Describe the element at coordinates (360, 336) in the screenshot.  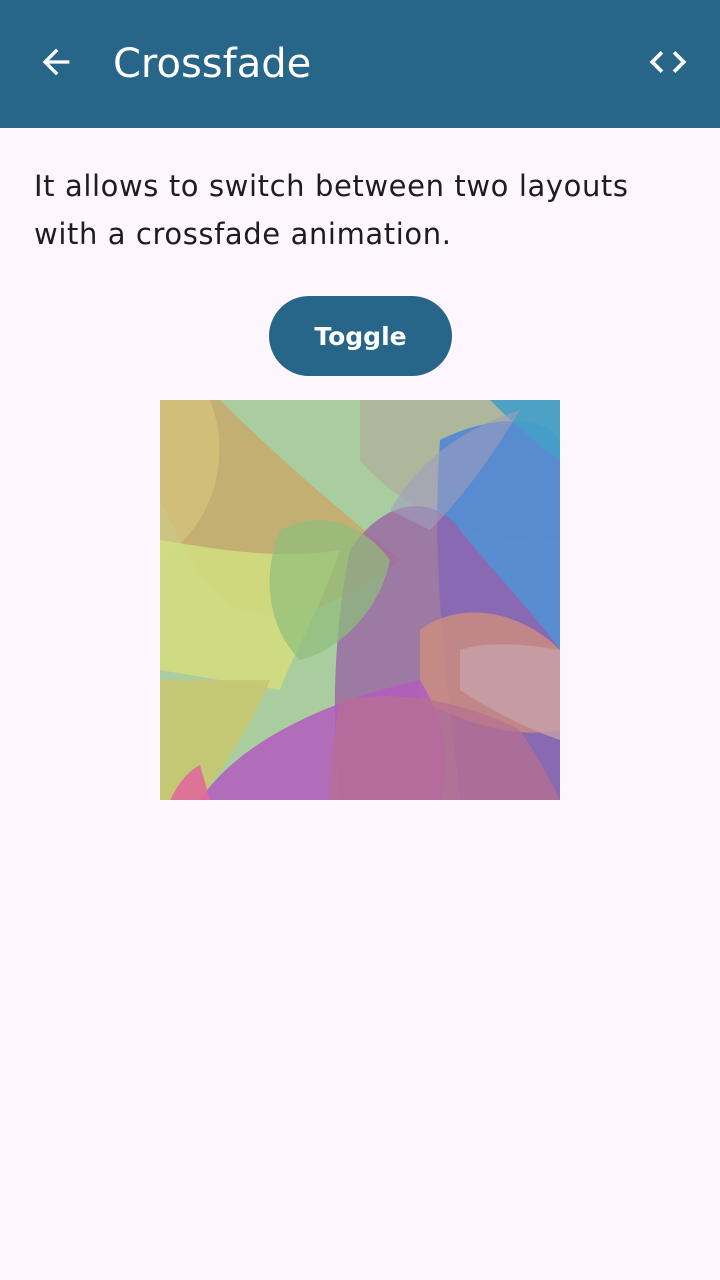
I see `toggle-button: Toggle` at that location.